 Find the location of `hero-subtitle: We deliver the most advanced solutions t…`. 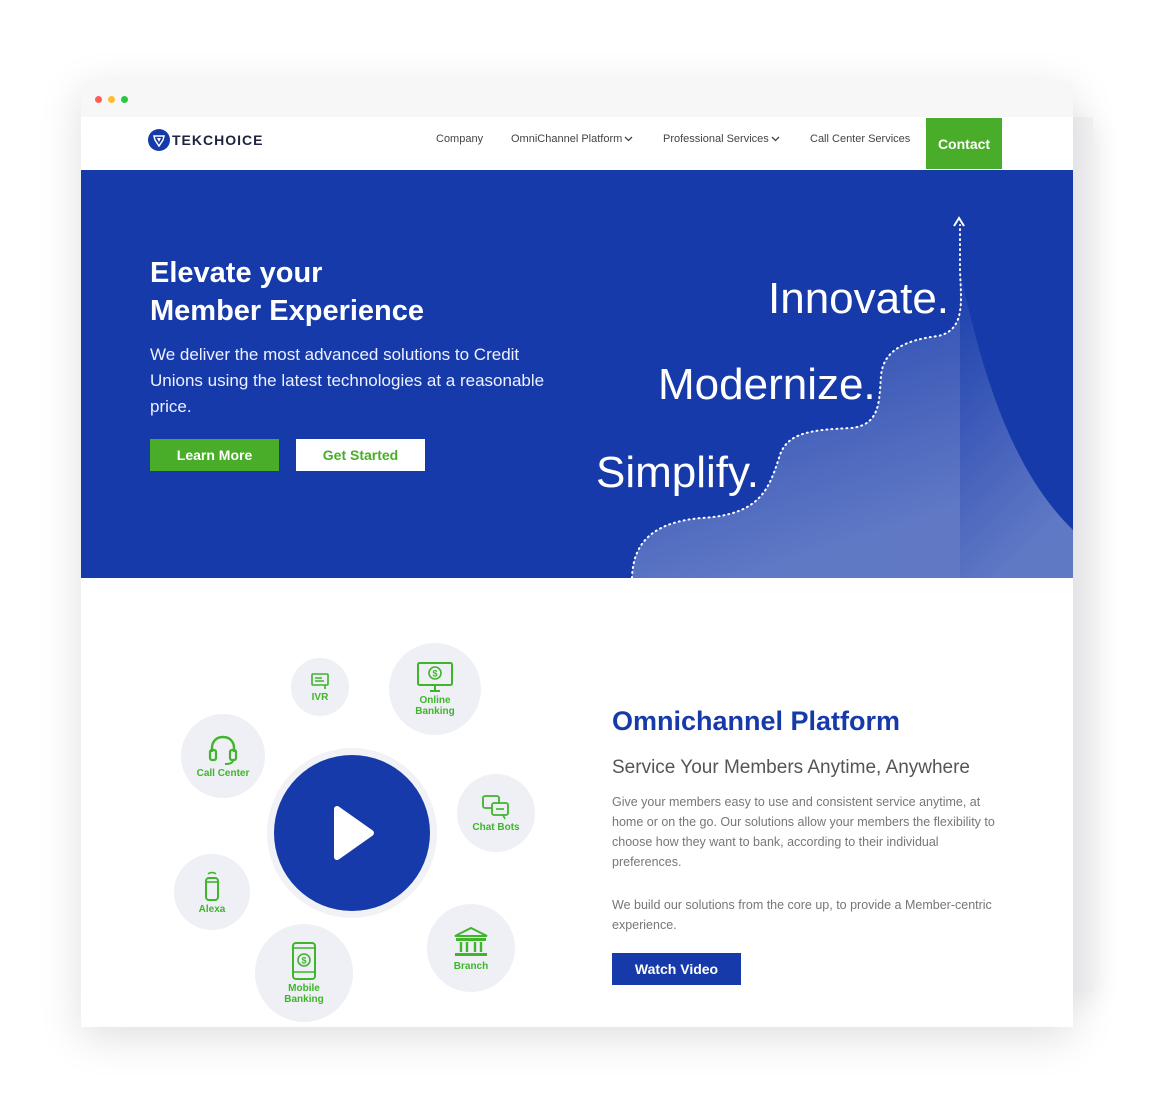

hero-subtitle: We deliver the most advanced solutions t… is located at coordinates (347, 380).